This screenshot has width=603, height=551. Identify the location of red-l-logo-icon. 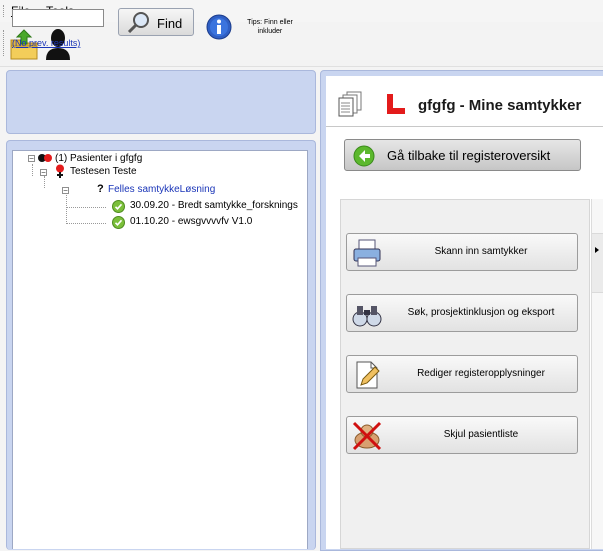
(396, 104).